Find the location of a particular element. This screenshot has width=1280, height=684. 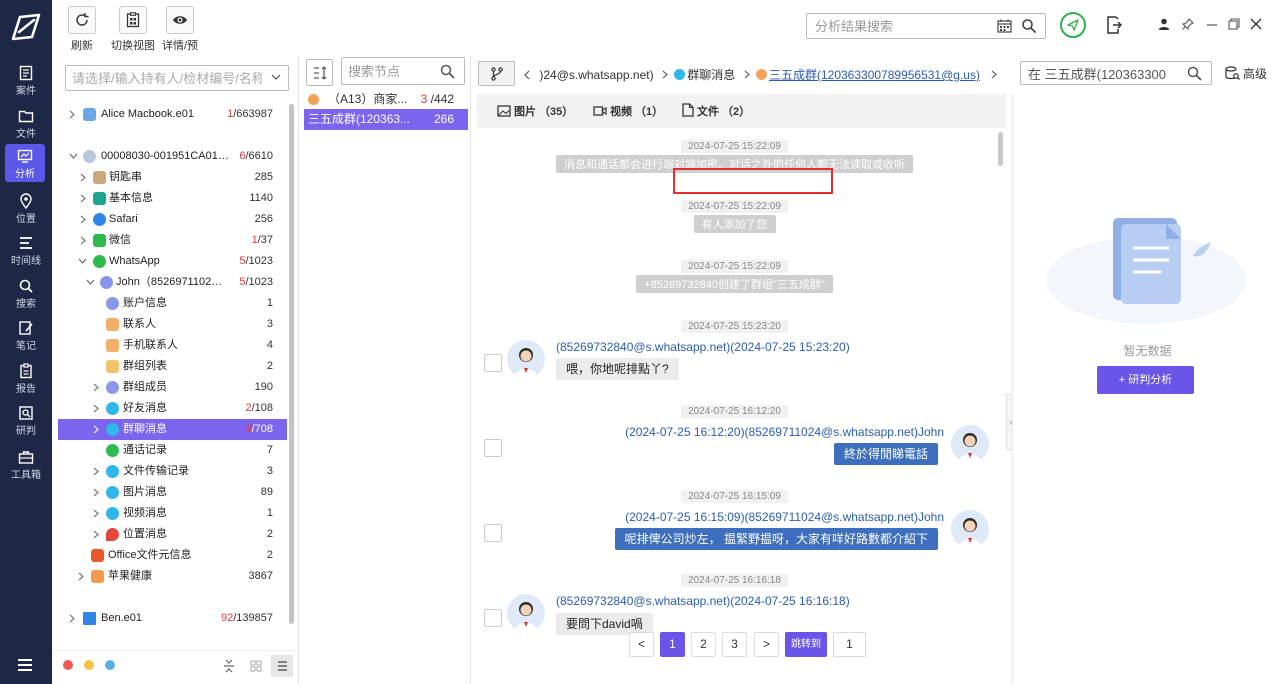

rail-item-analysis: 分析 is located at coordinates (25, 163).